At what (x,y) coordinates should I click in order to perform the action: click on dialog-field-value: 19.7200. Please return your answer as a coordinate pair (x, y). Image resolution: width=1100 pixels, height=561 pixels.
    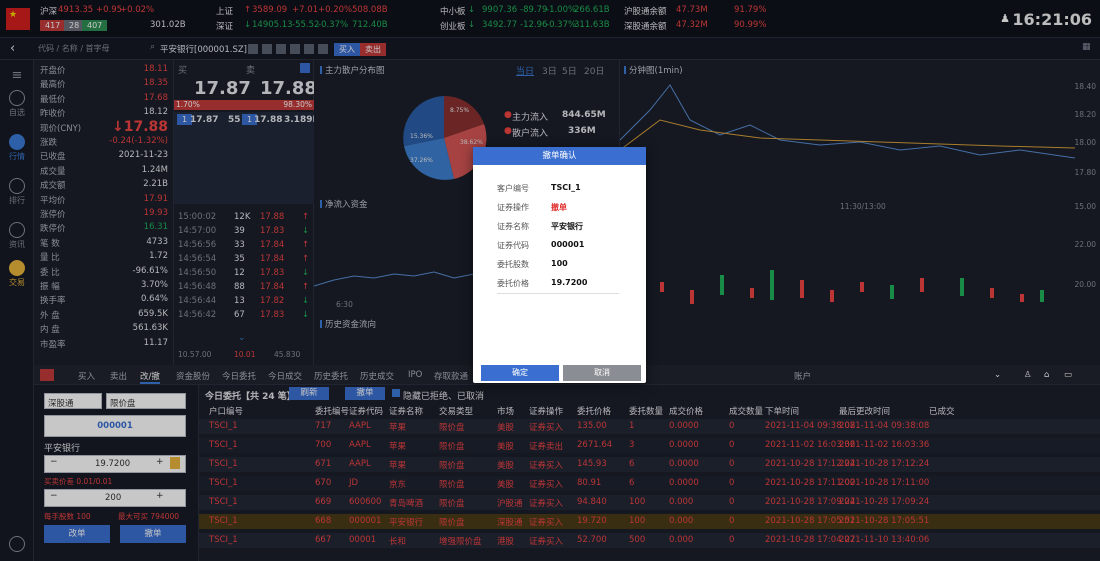
    Looking at the image, I should click on (569, 282).